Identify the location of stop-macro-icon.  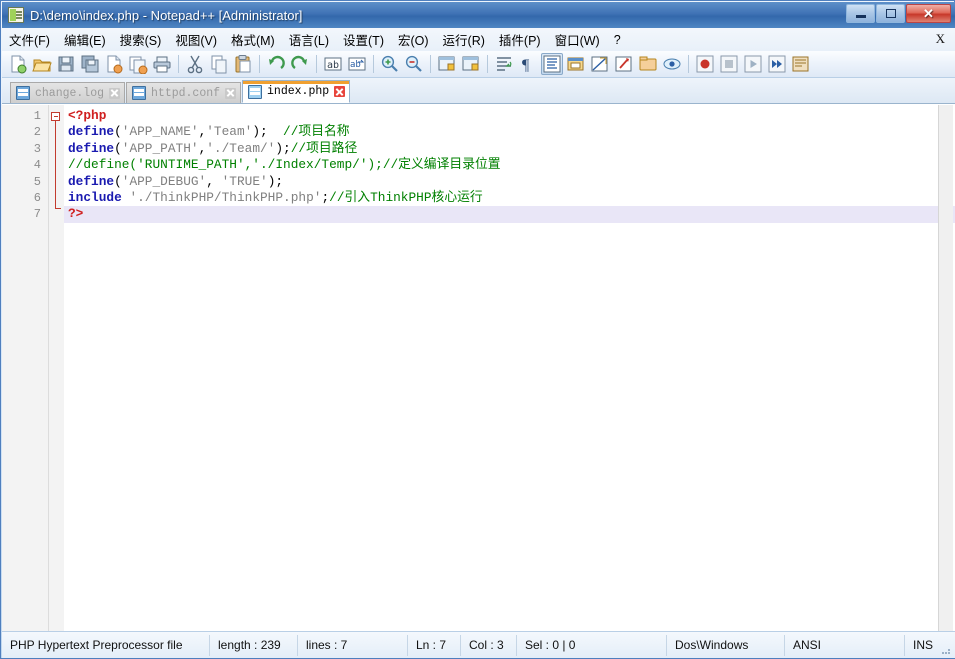
(729, 64).